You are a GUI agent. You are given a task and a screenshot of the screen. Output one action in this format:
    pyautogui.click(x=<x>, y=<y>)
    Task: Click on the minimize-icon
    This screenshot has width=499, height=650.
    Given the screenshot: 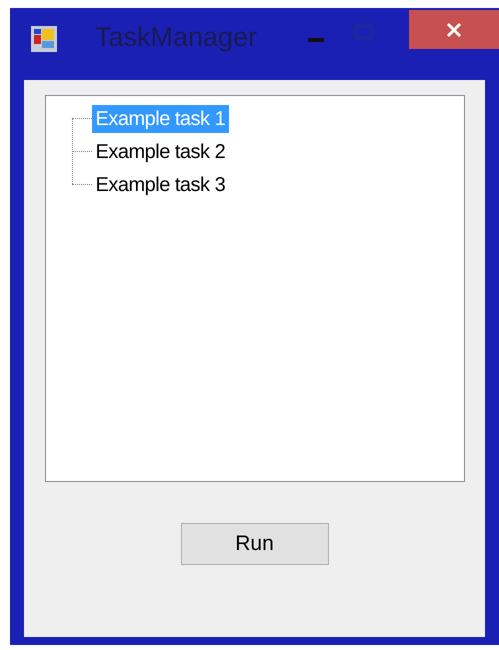 What is the action you would take?
    pyautogui.click(x=316, y=40)
    